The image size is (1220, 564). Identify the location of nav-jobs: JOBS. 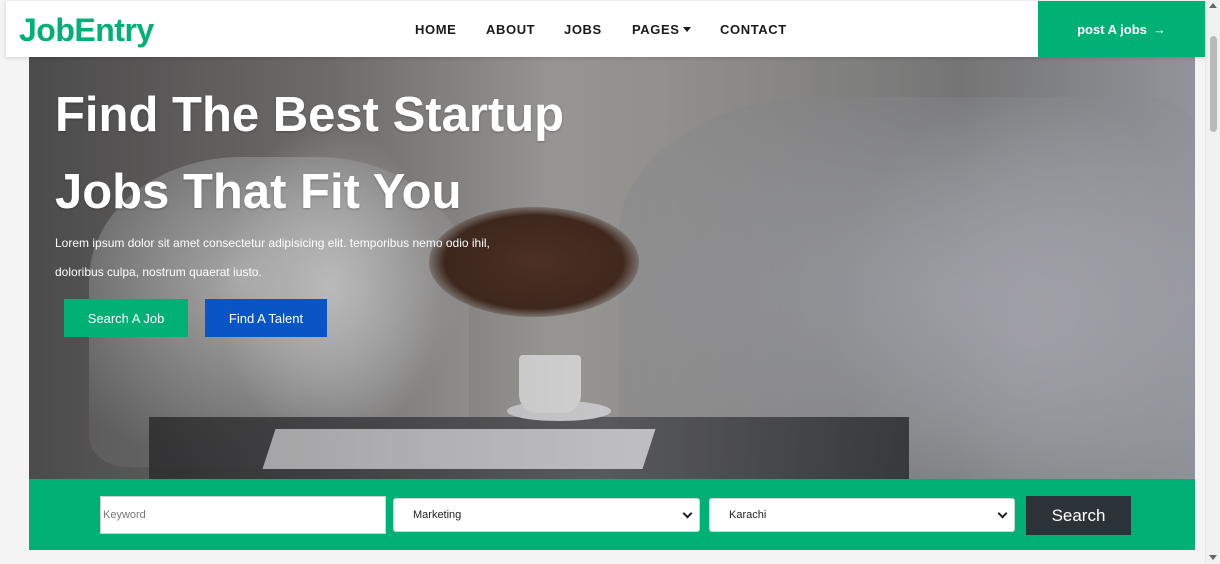
(583, 29).